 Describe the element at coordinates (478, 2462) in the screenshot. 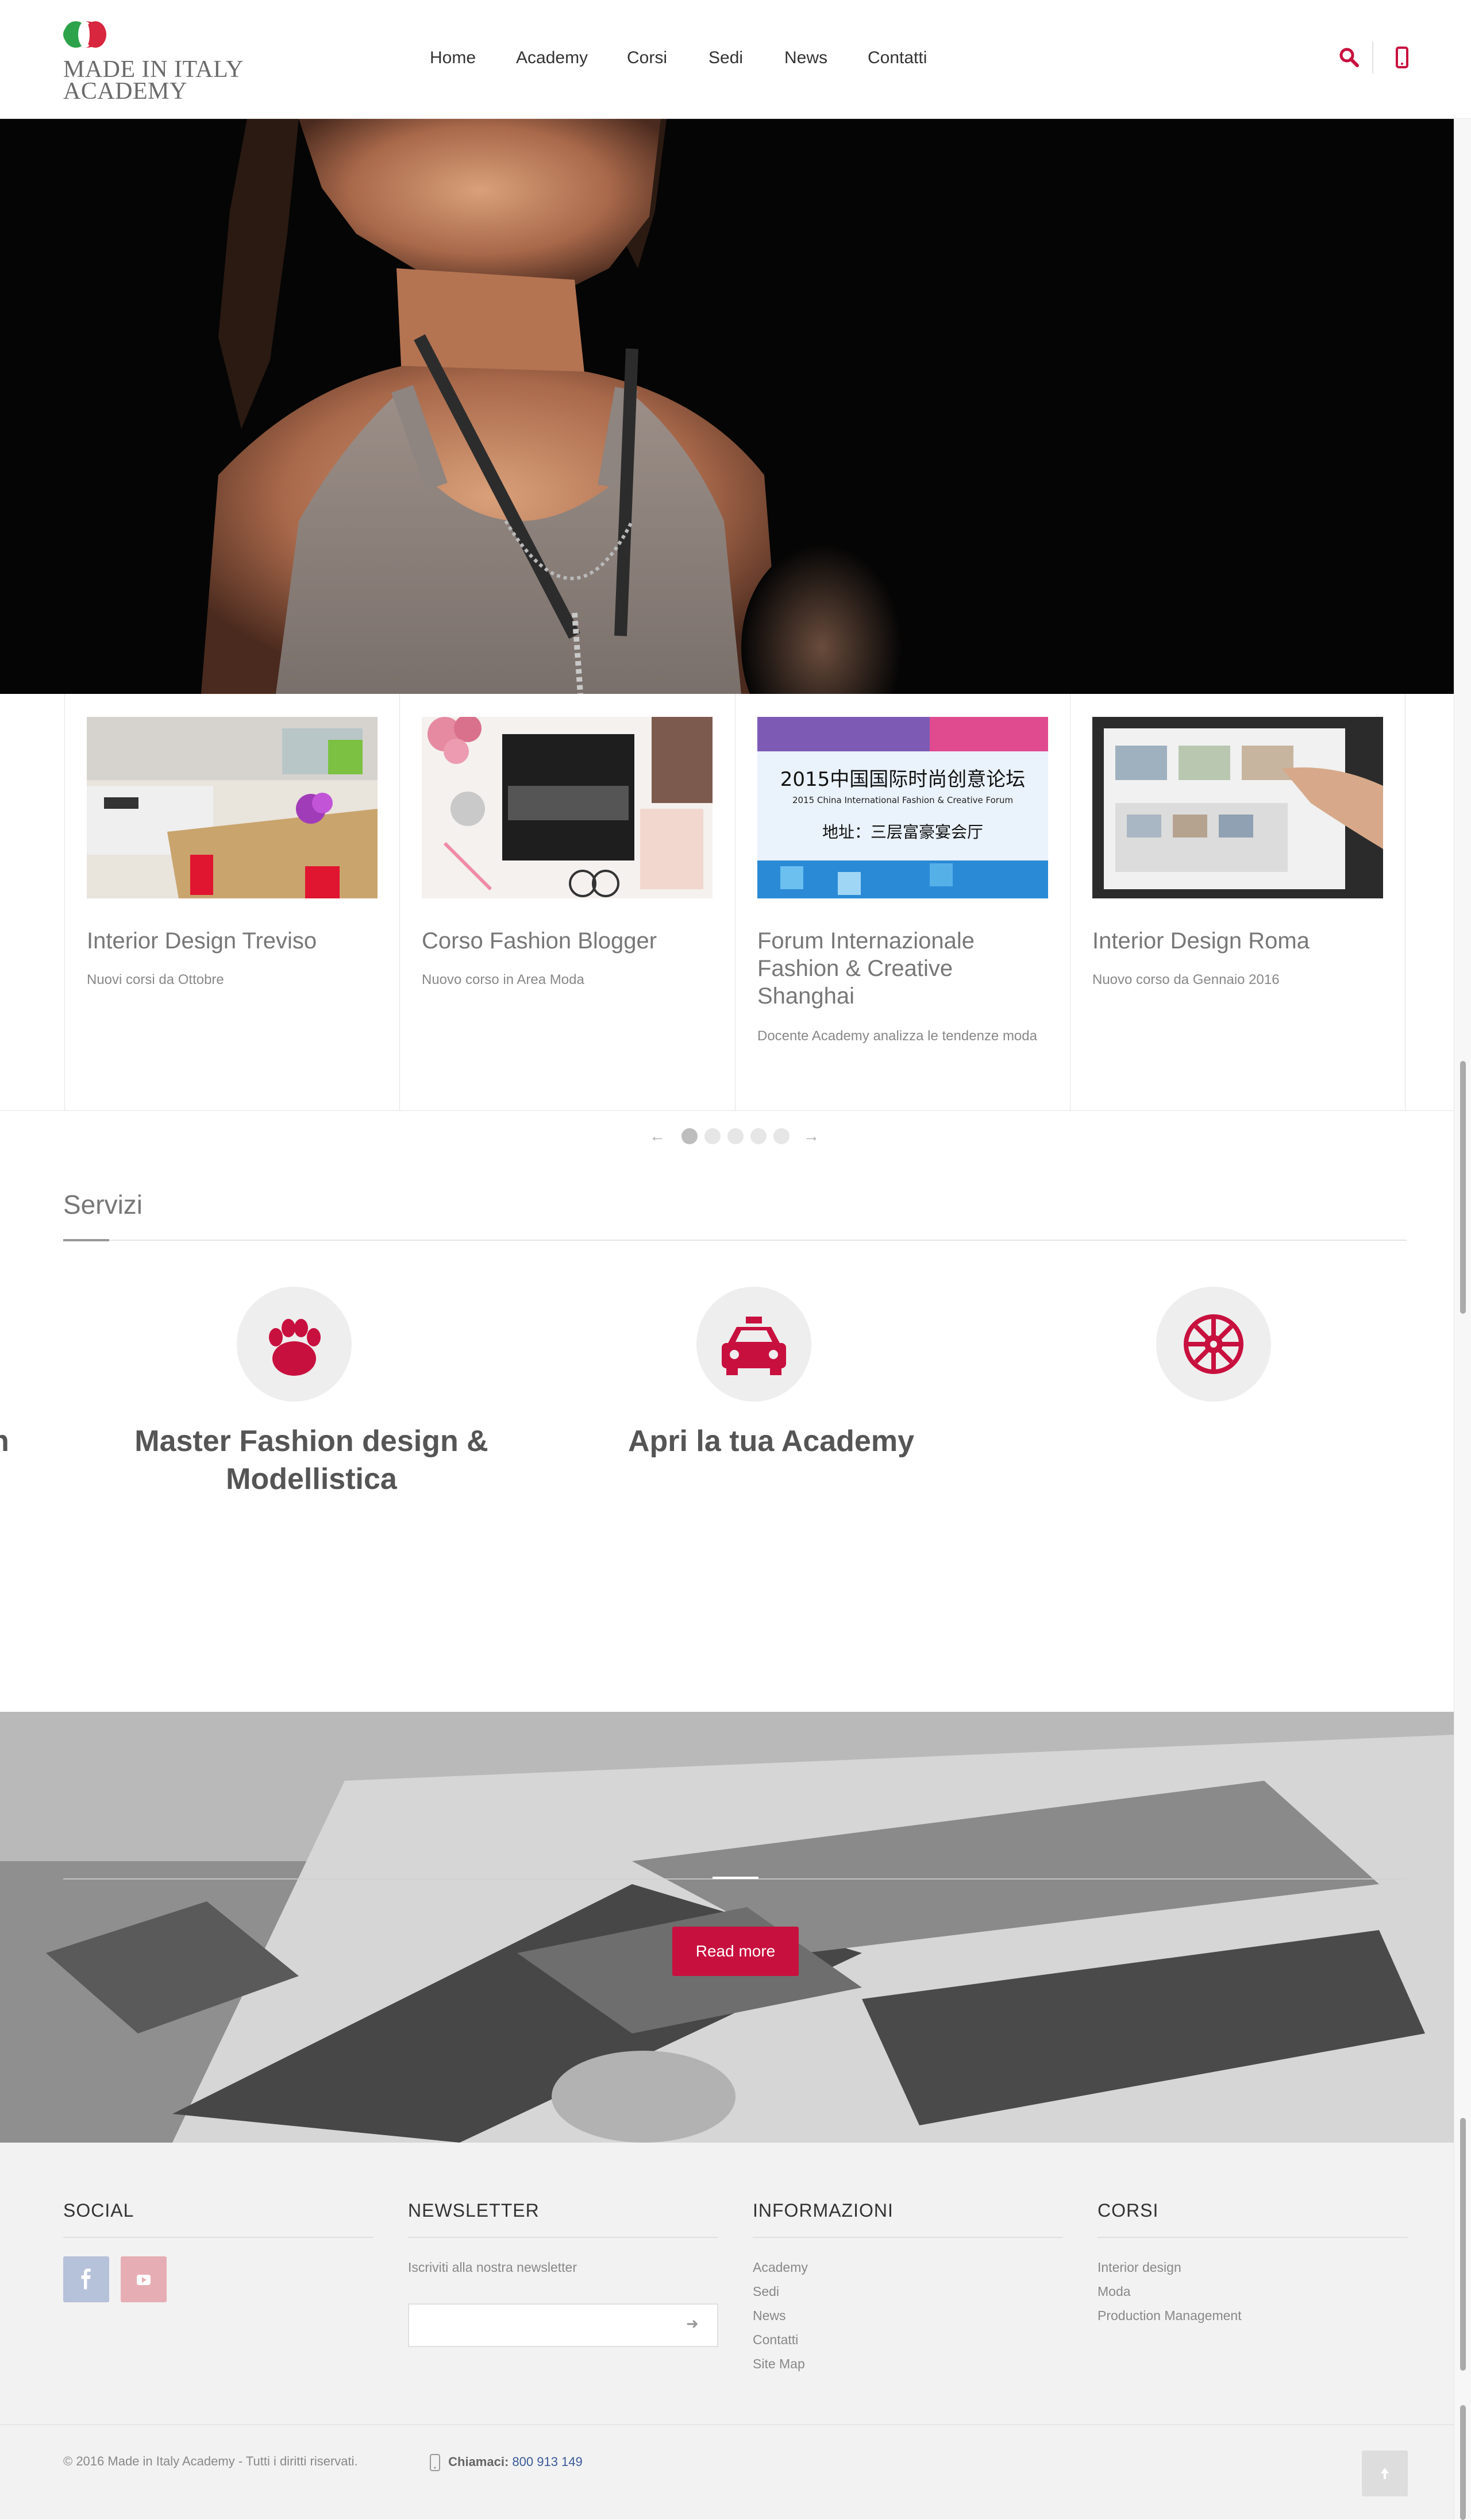

I see `call-label: Chiamaci:` at that location.